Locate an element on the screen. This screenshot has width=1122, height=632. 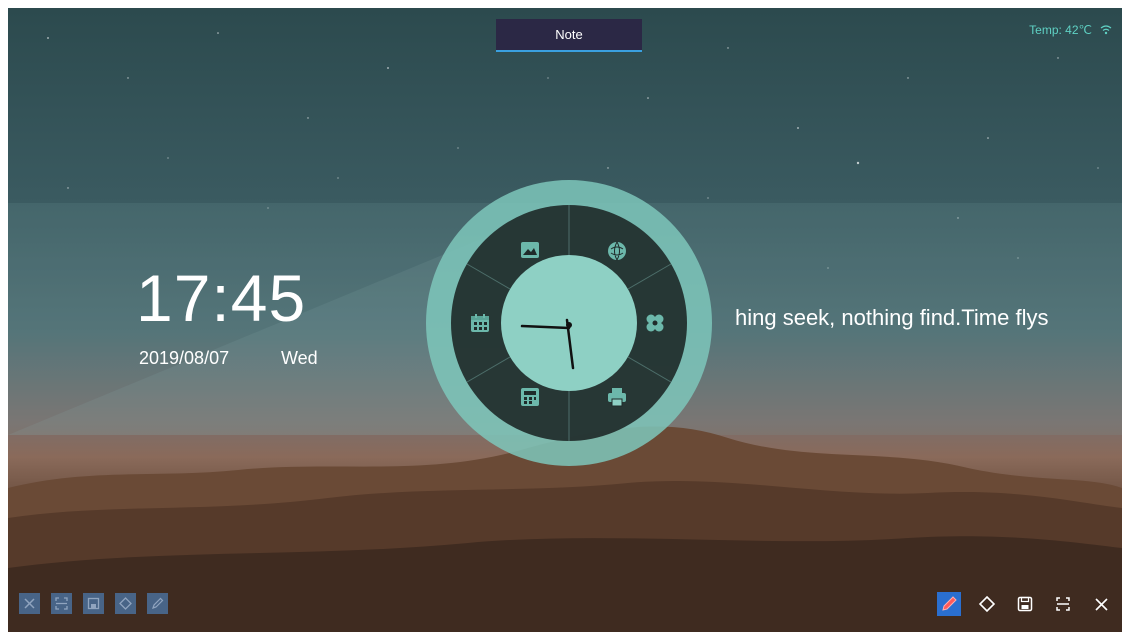
clock-weekday: Wed is located at coordinates (299, 358).